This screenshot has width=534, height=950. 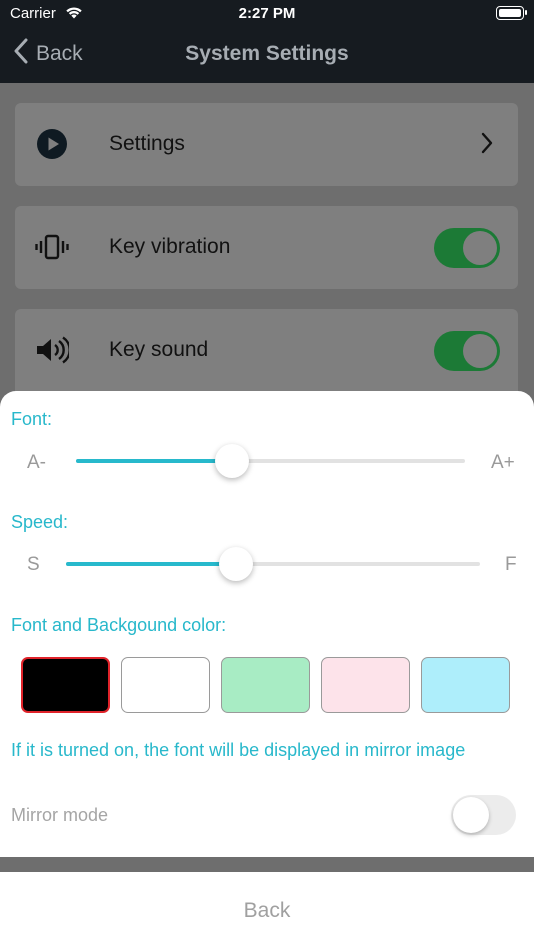 I want to click on speaker-icon, so click(x=52, y=350).